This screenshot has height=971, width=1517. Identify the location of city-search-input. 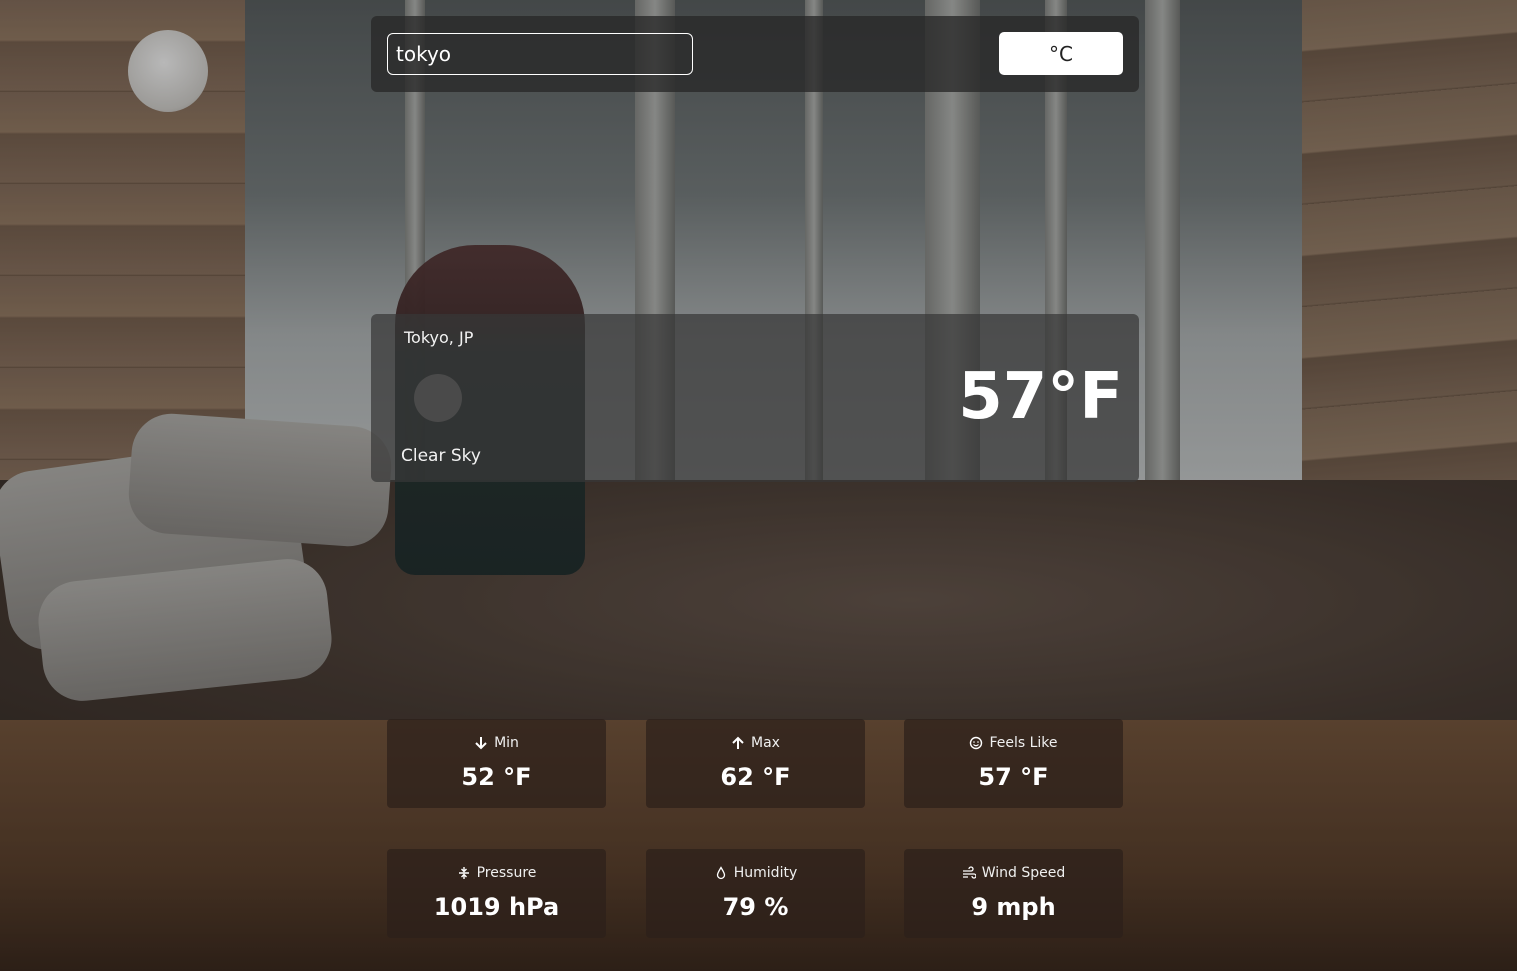
(540, 54).